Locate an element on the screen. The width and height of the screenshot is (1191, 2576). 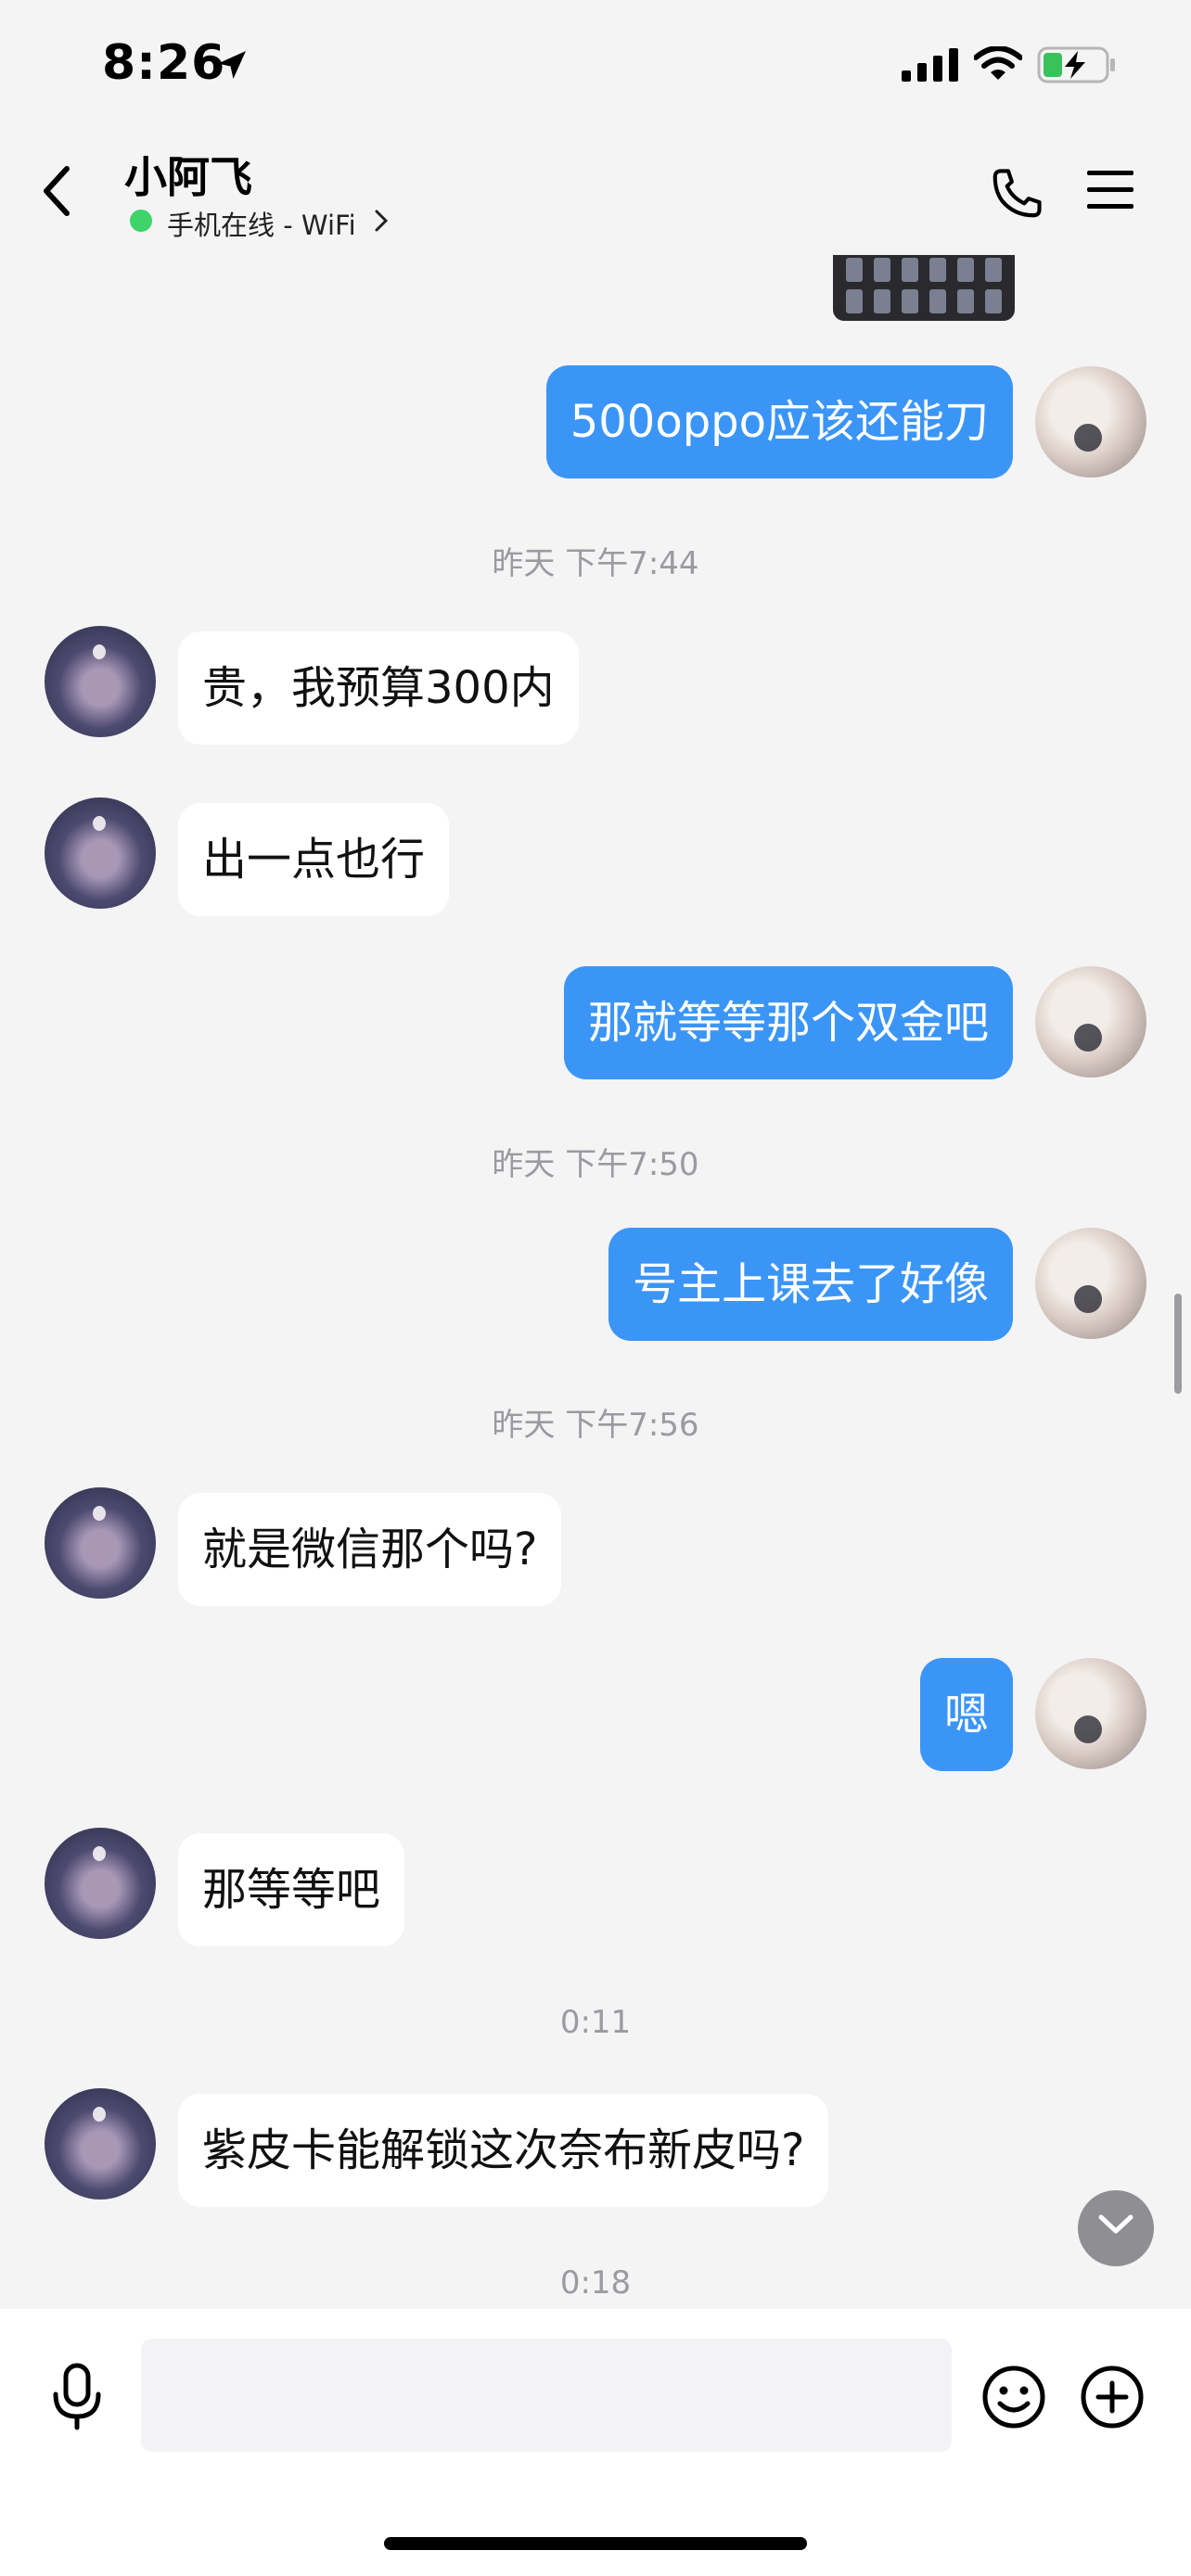
chevron-right-icon is located at coordinates (381, 221).